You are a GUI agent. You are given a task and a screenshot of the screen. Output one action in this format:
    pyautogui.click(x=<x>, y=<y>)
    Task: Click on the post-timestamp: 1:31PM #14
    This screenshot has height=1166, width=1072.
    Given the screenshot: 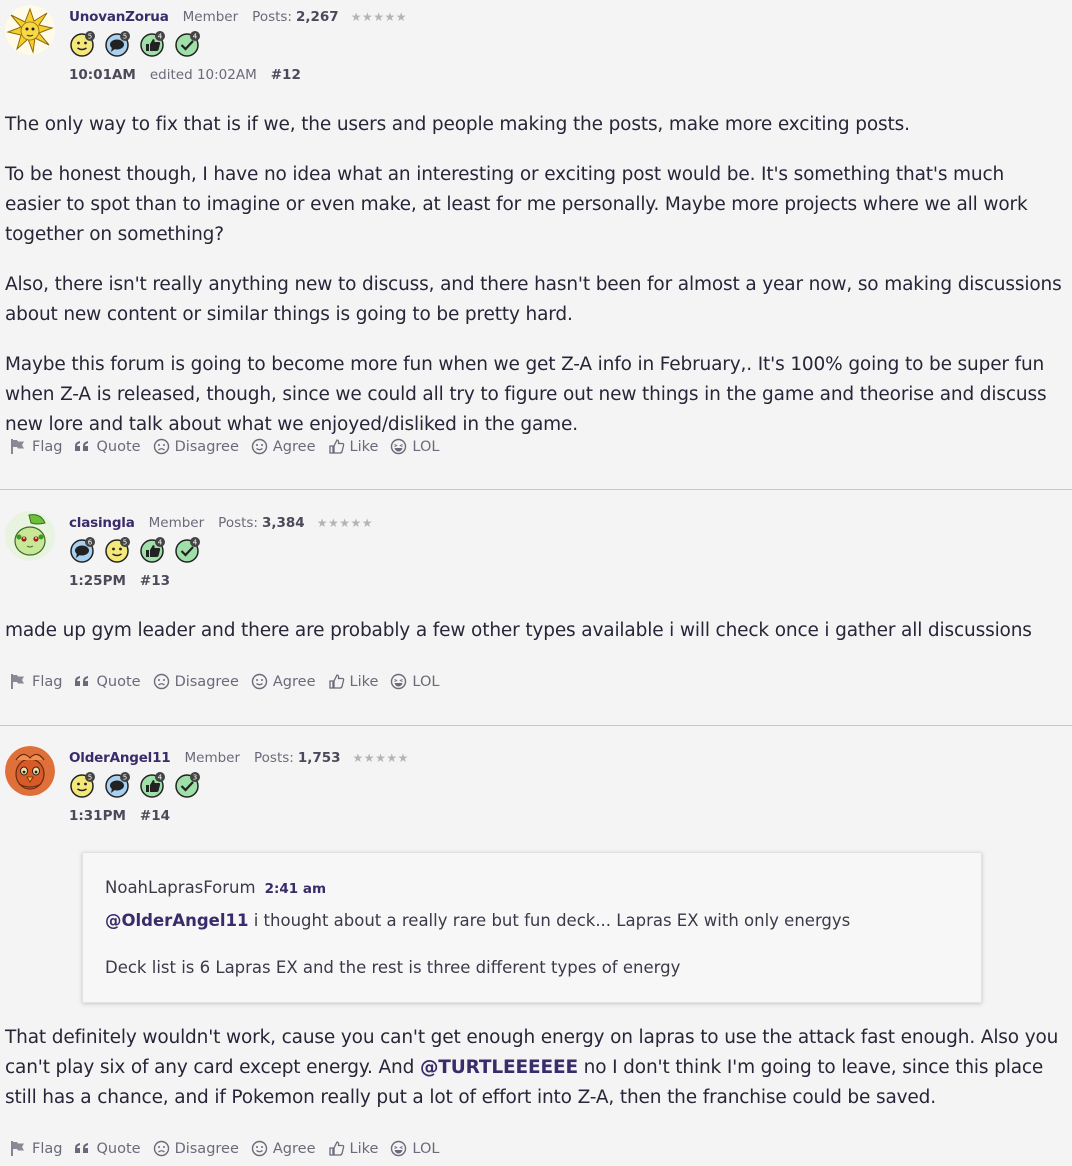 What is the action you would take?
    pyautogui.click(x=119, y=816)
    